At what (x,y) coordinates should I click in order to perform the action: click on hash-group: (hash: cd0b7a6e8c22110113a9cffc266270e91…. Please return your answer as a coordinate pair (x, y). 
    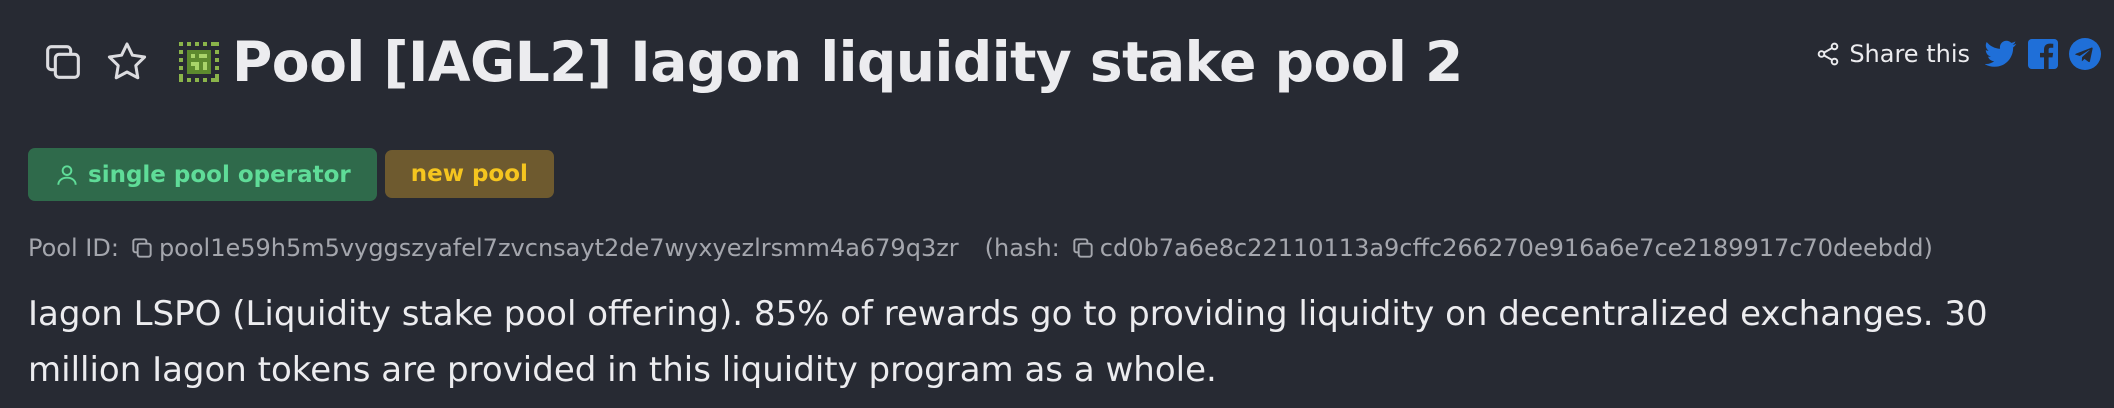
    Looking at the image, I should click on (1459, 248).